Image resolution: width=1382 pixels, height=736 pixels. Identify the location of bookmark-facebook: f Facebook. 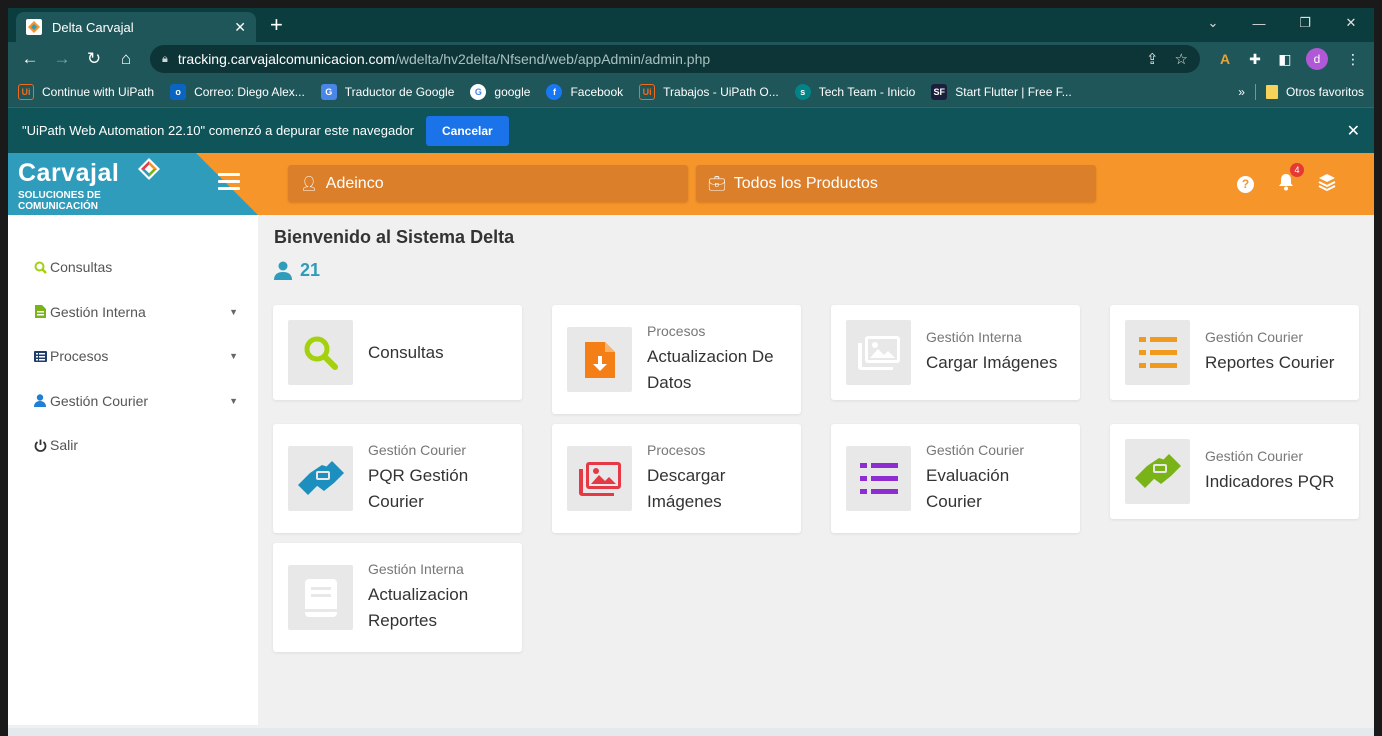
(585, 91).